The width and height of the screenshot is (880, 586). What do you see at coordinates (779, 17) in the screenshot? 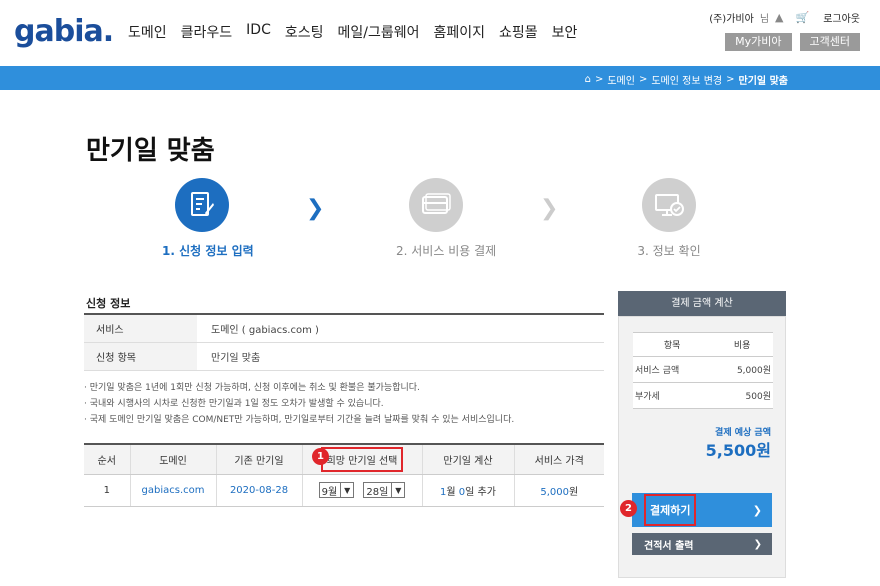
I see `bell-icon: ▲` at bounding box center [779, 17].